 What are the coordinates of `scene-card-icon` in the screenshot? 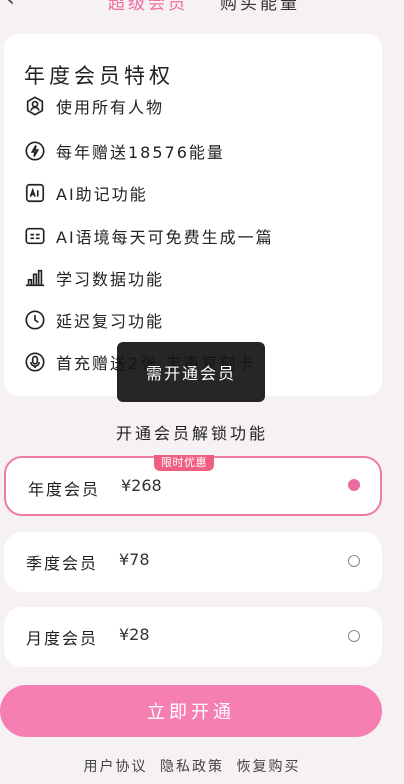 It's located at (35, 236).